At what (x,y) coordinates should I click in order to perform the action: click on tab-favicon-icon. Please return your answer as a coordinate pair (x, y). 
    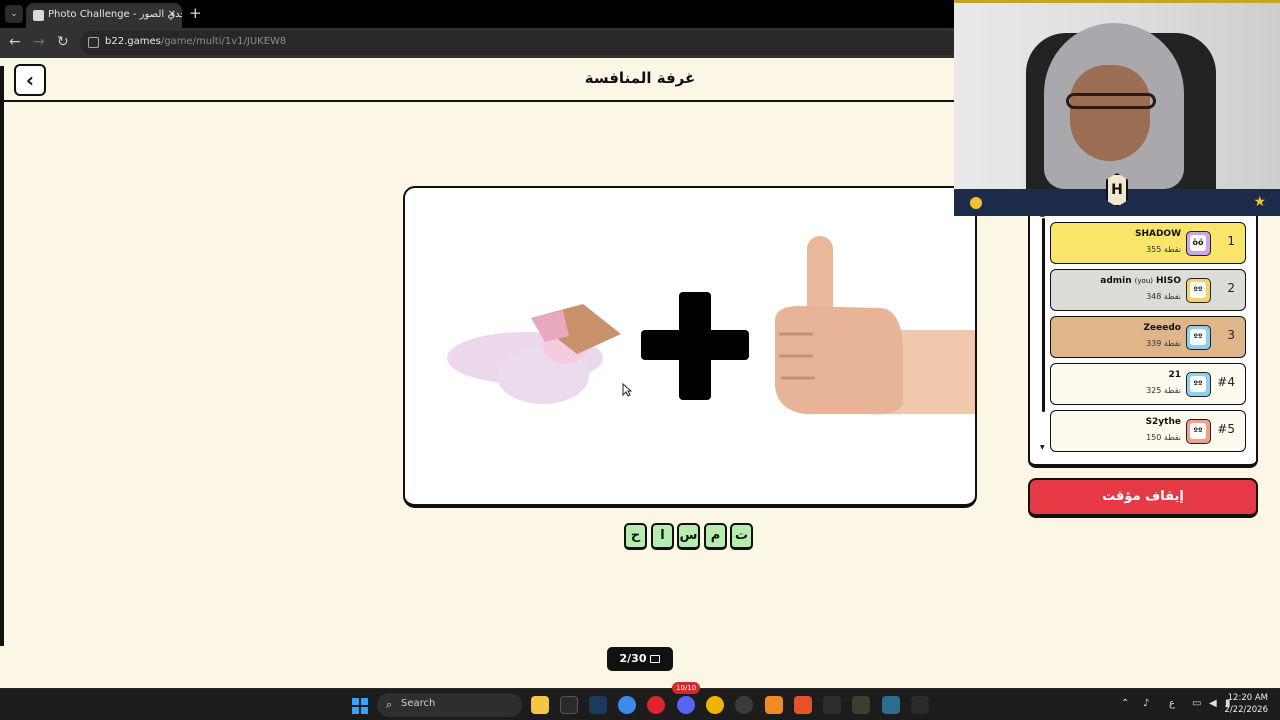
    Looking at the image, I should click on (38, 15).